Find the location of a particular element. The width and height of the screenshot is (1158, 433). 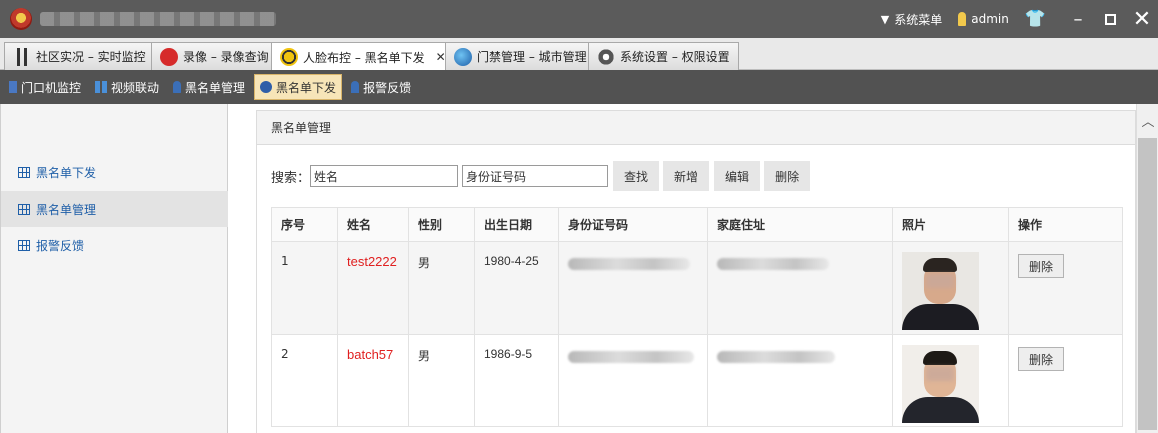

system-menu-label: 系统菜单 is located at coordinates (918, 19).